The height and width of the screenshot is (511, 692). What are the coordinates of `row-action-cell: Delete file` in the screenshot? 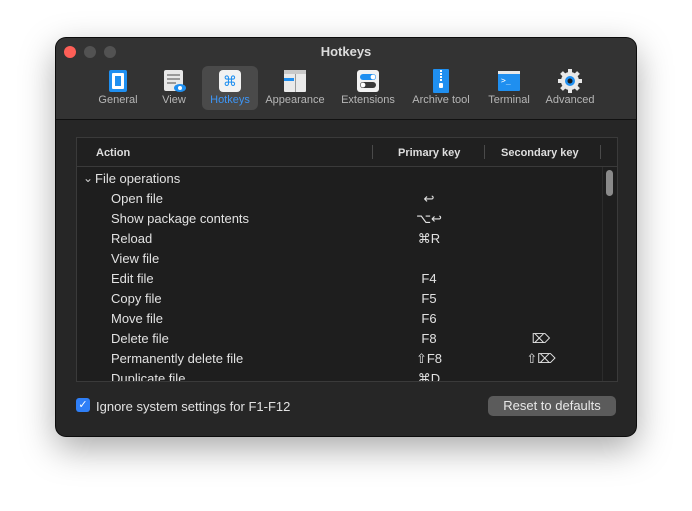 It's located at (140, 338).